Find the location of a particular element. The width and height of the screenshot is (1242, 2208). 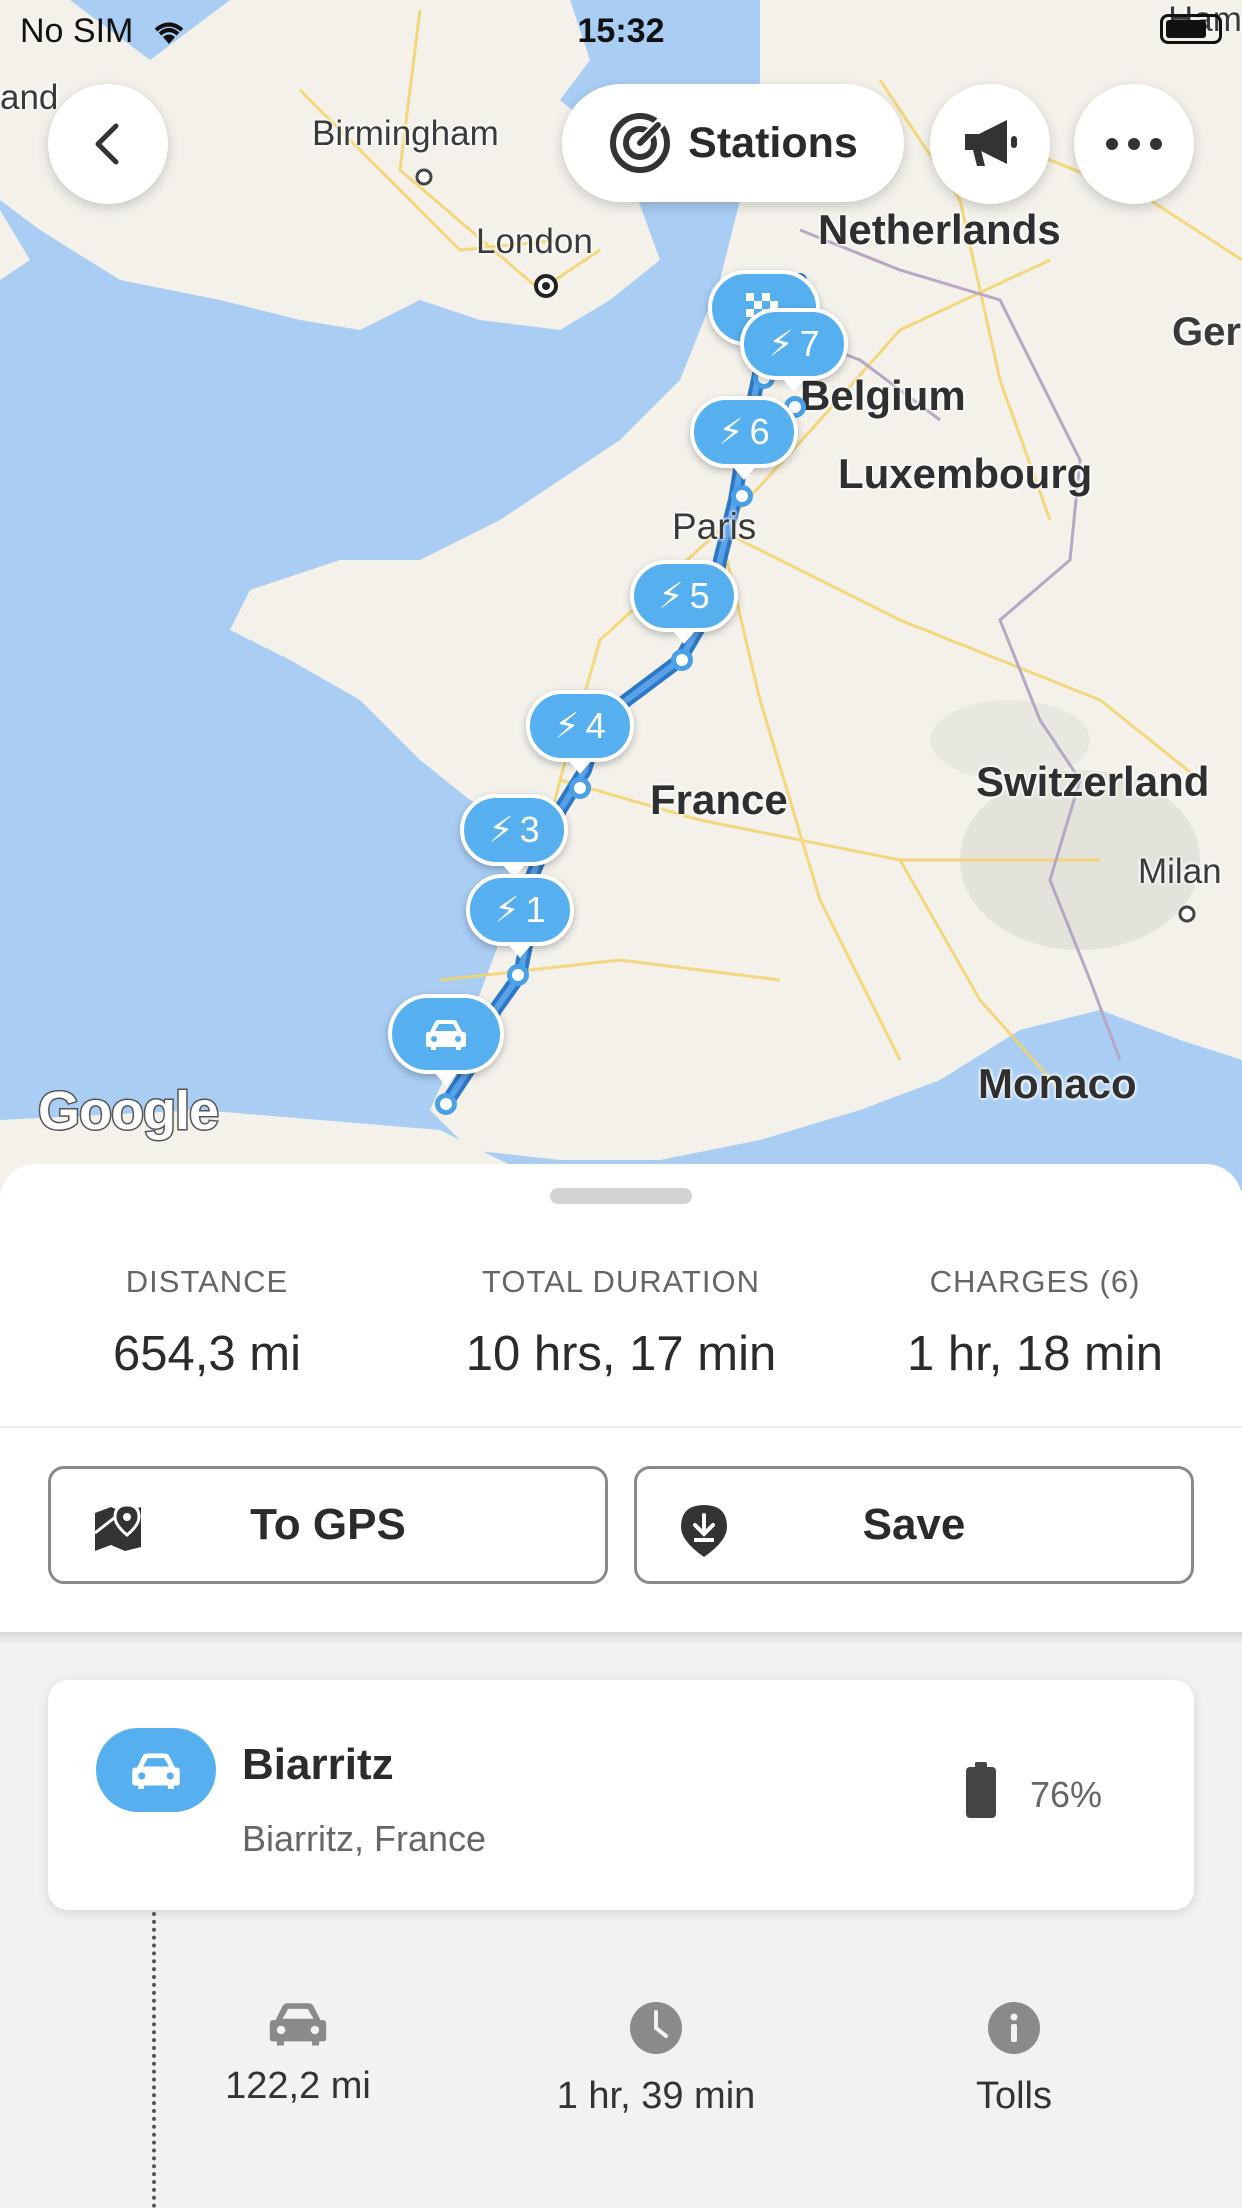

save-button: Save is located at coordinates (914, 1525).